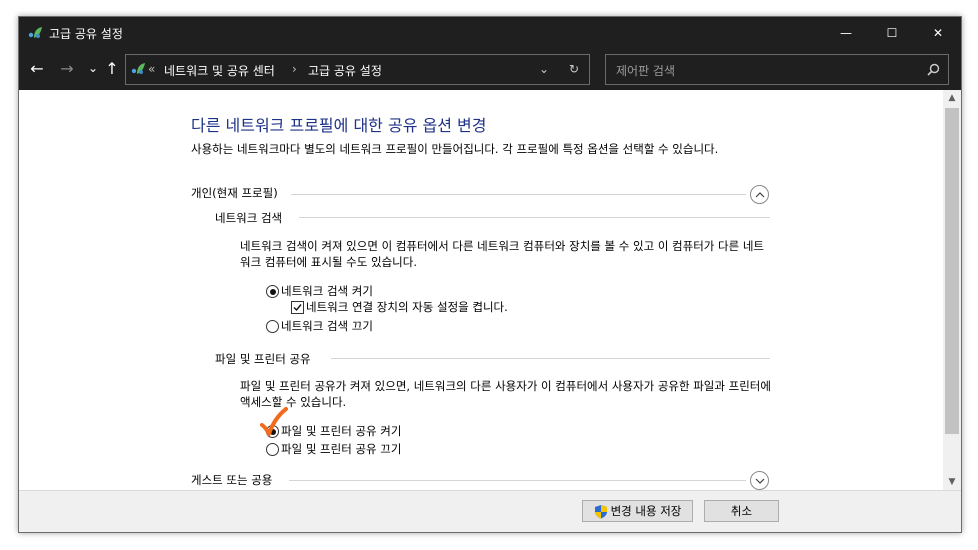 This screenshot has height=550, width=978. I want to click on address-dropdown-button: ⌄, so click(544, 69).